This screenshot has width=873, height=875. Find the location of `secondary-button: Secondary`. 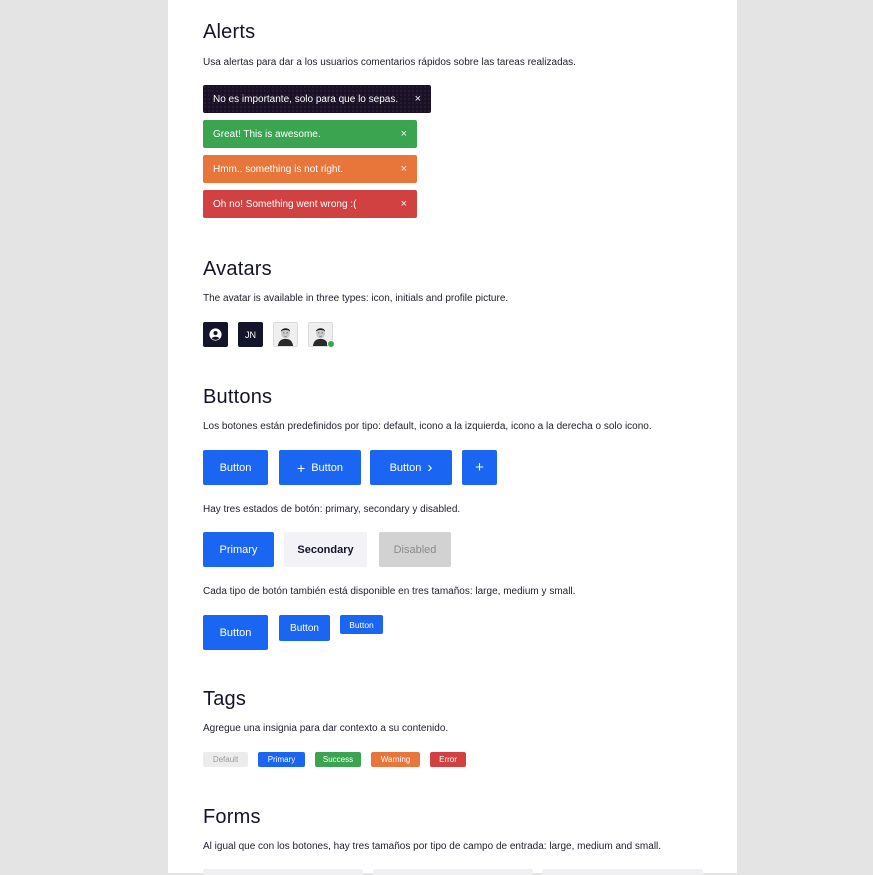

secondary-button: Secondary is located at coordinates (325, 549).